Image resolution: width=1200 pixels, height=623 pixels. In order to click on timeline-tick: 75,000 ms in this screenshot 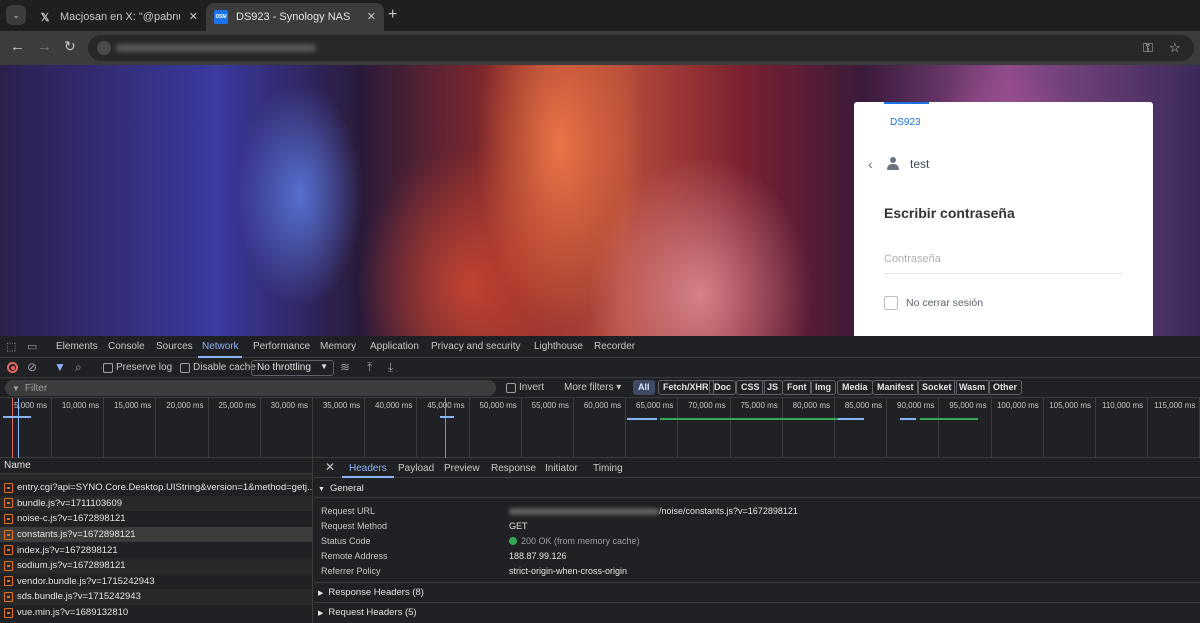, I will do `click(757, 428)`.